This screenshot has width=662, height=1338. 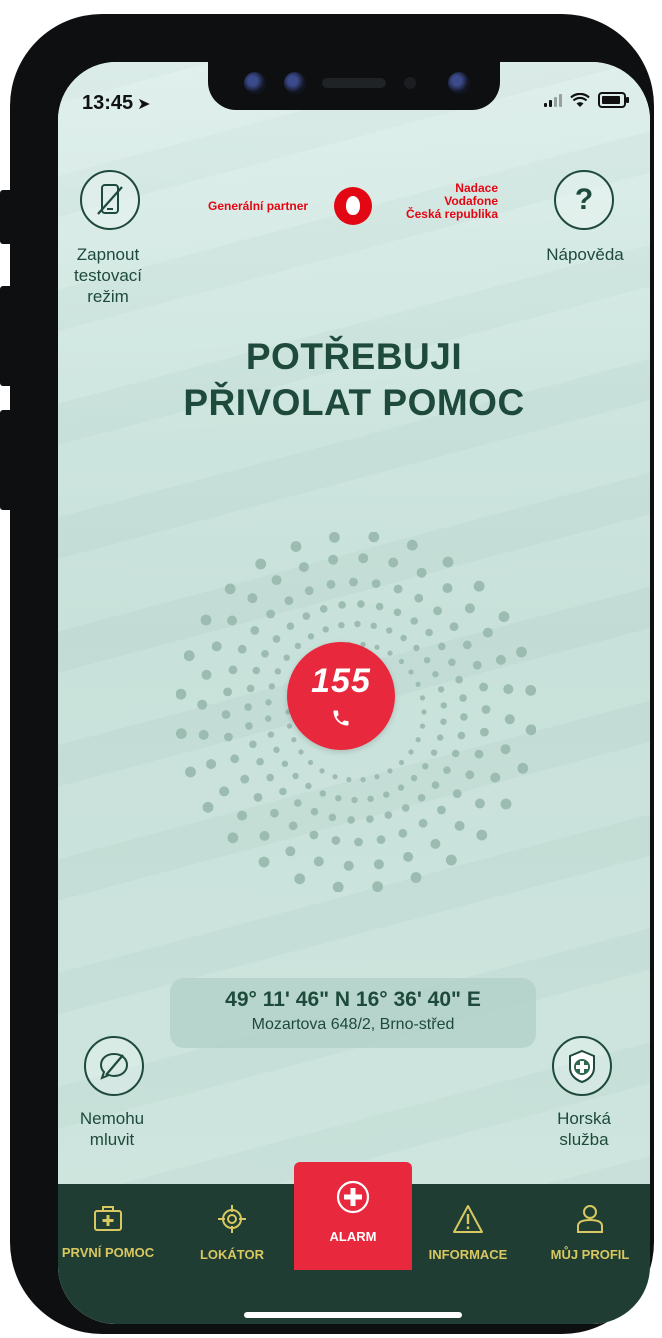 What do you see at coordinates (471, 201) in the screenshot?
I see `nadace-line2: Vodafone` at bounding box center [471, 201].